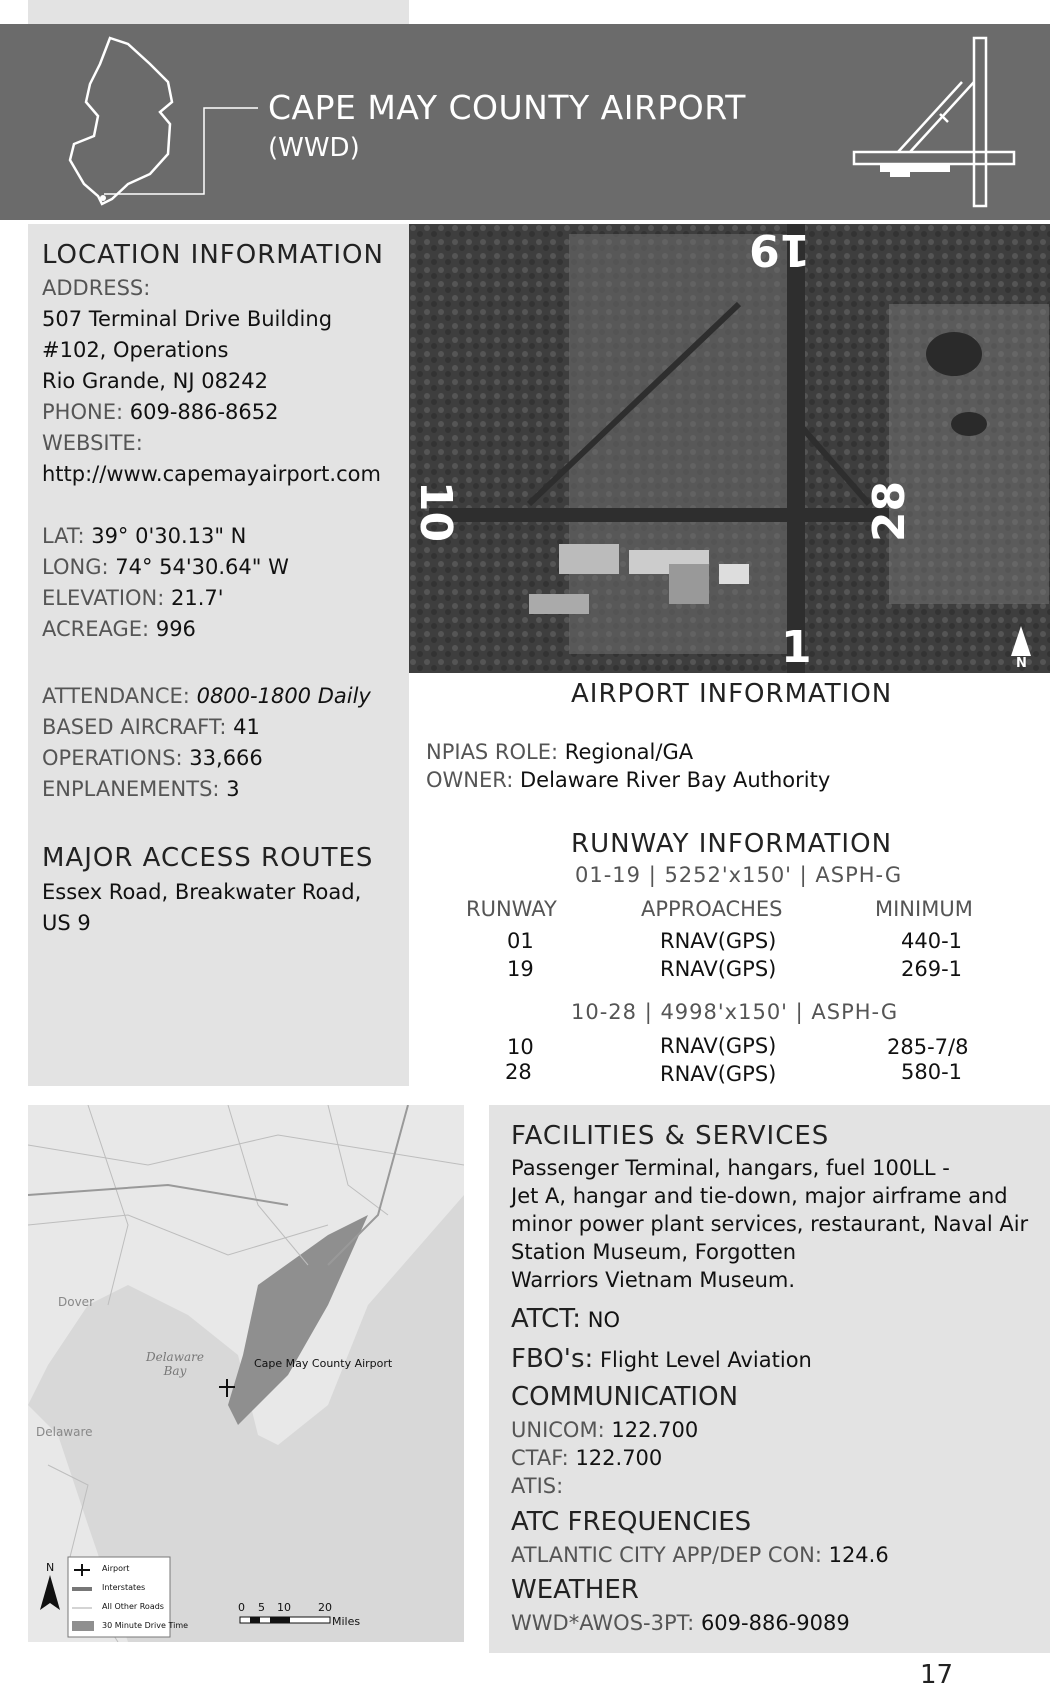 The image size is (1050, 1700). What do you see at coordinates (631, 1522) in the screenshot?
I see `atc-heading: ATC FREQUENCIES` at bounding box center [631, 1522].